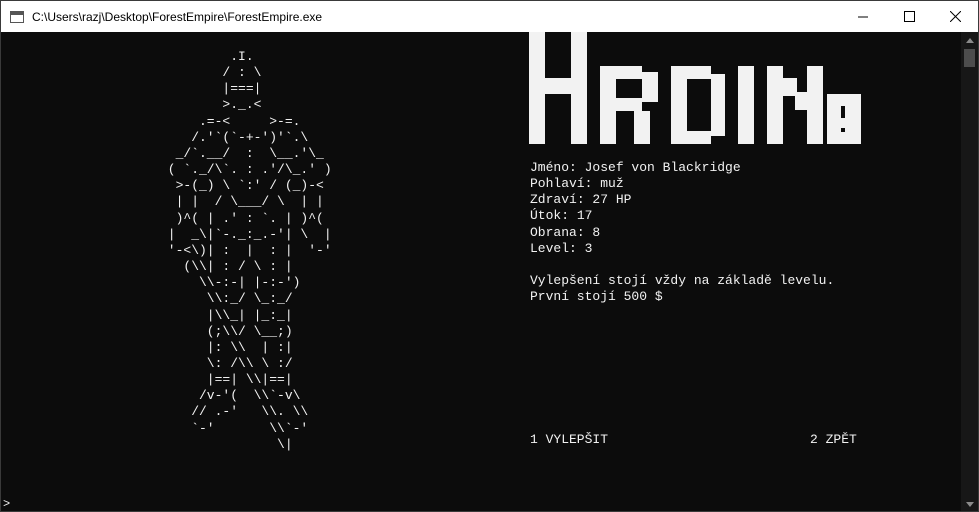 This screenshot has width=979, height=512. Describe the element at coordinates (553, 200) in the screenshot. I see `stat-label: Zdraví` at that location.